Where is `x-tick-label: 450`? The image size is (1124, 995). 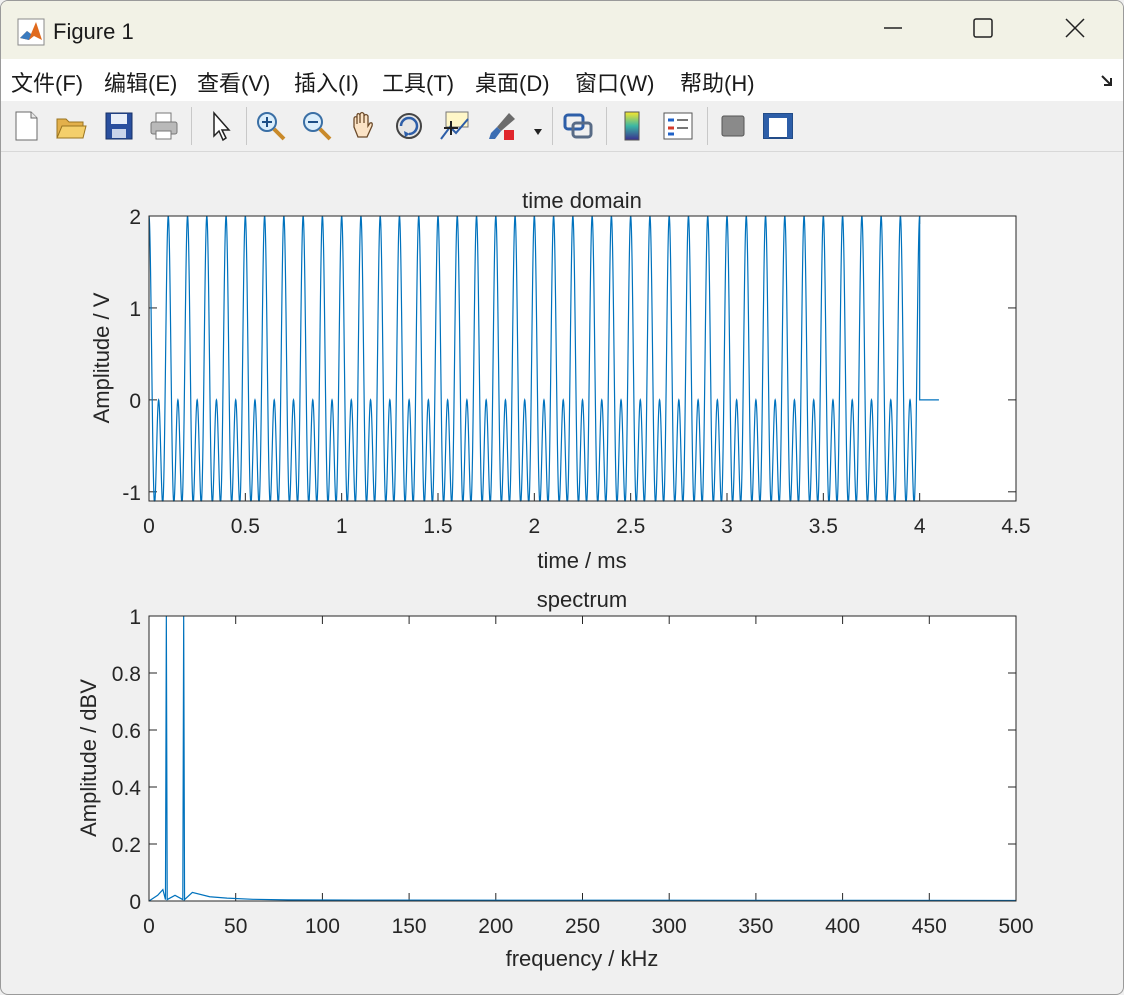
x-tick-label: 450 is located at coordinates (929, 926).